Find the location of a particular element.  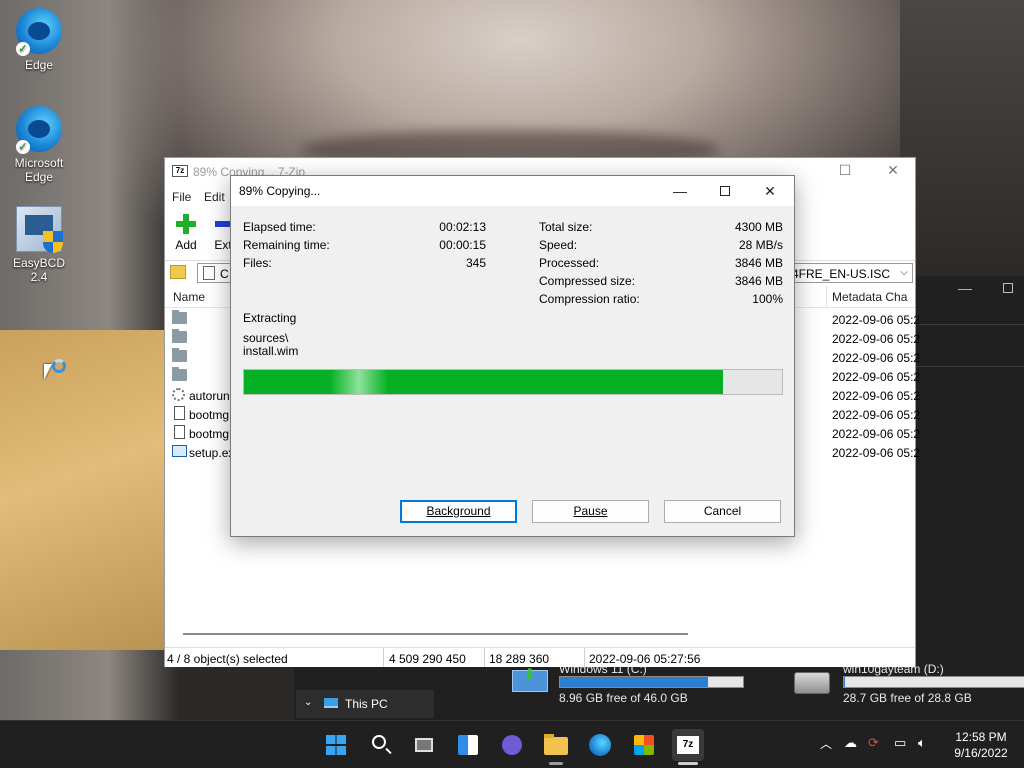

file-explorer-window: — is located at coordinates (963, 471).